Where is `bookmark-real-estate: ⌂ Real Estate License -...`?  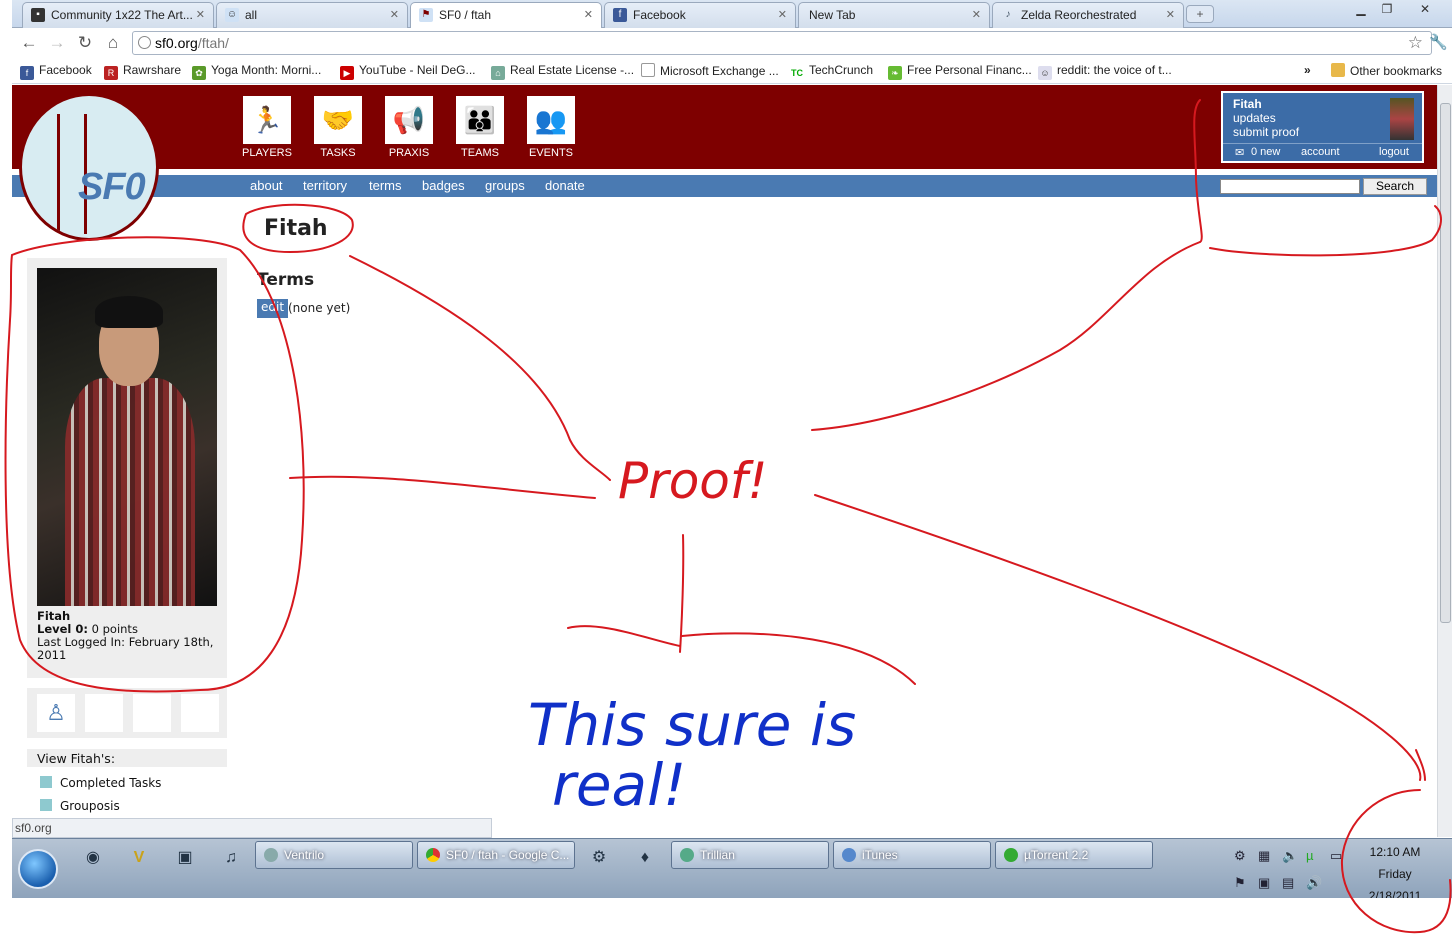
bookmark-real-estate: ⌂ Real Estate License -... is located at coordinates (562, 71).